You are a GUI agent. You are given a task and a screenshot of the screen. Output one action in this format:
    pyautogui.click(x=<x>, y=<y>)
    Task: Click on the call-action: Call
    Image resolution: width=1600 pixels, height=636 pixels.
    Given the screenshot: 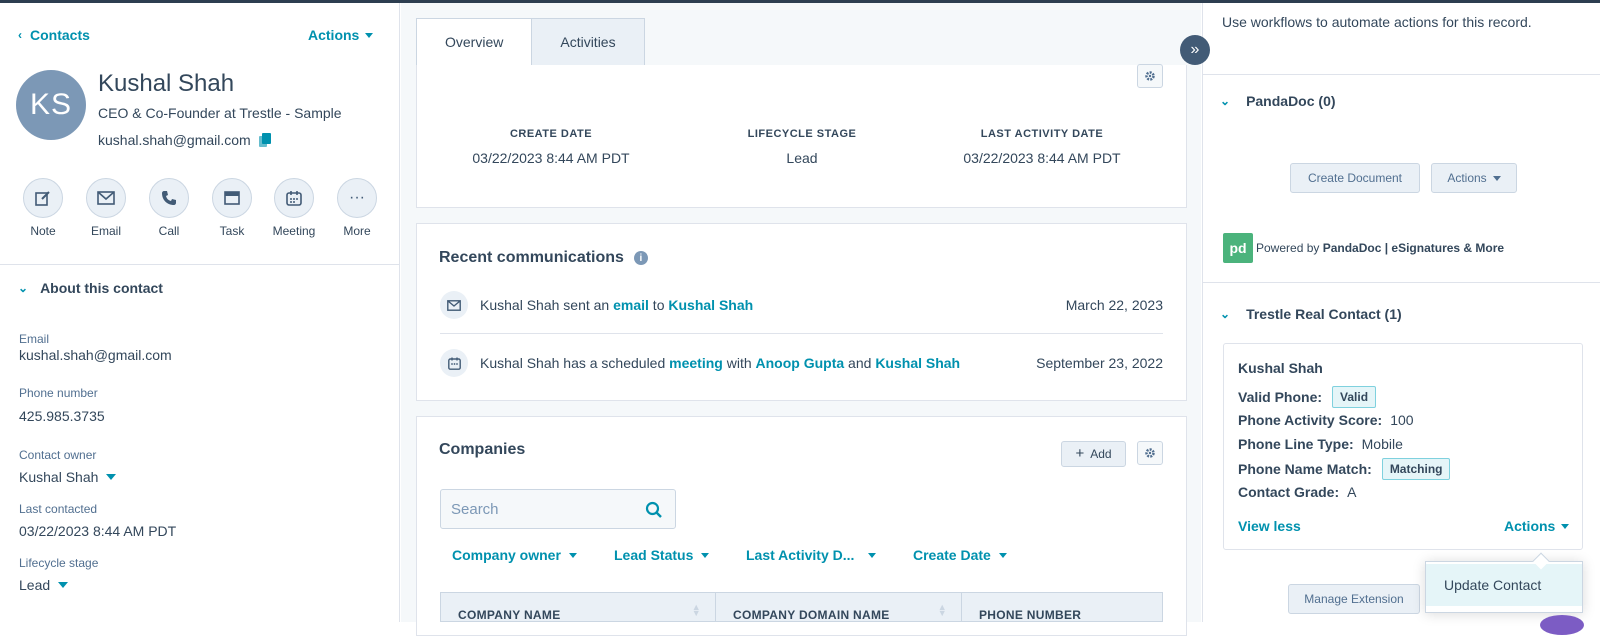 What is the action you would take?
    pyautogui.click(x=169, y=208)
    